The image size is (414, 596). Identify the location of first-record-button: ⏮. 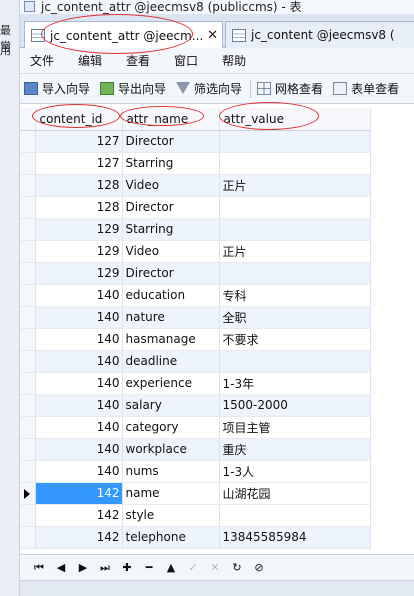
(39, 568).